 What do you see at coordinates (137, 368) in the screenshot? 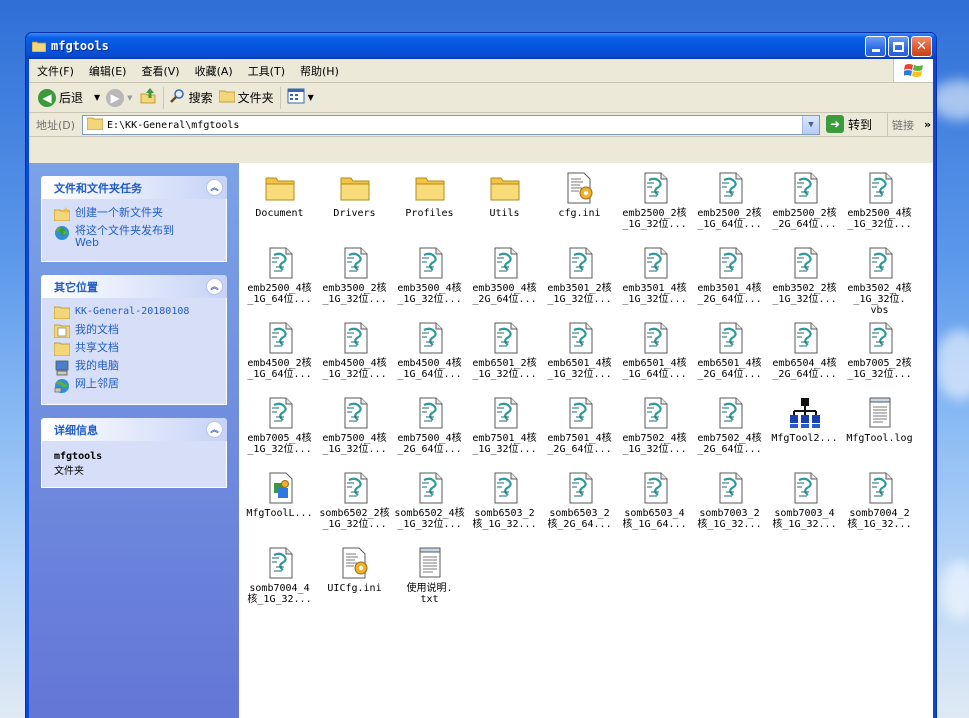
I see `place-my-computer: 我的电脑` at bounding box center [137, 368].